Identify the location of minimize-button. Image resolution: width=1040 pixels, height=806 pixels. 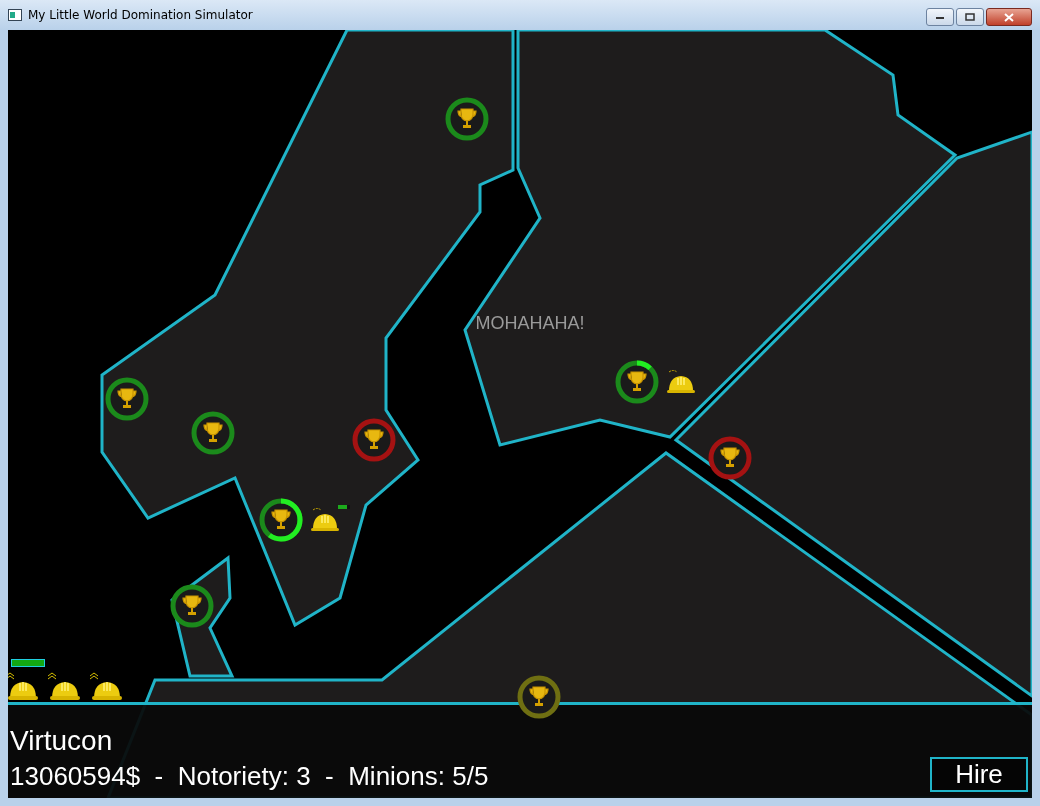
(940, 17).